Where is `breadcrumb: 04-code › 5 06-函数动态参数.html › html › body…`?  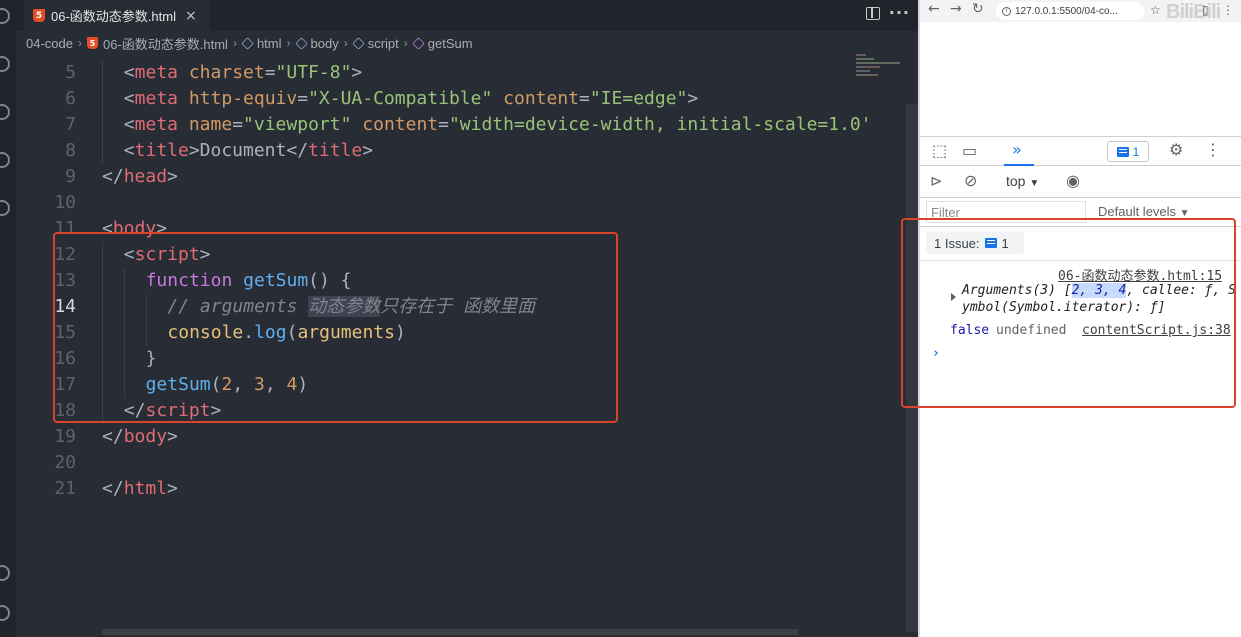 breadcrumb: 04-code › 5 06-函数动态参数.html › html › body… is located at coordinates (249, 43).